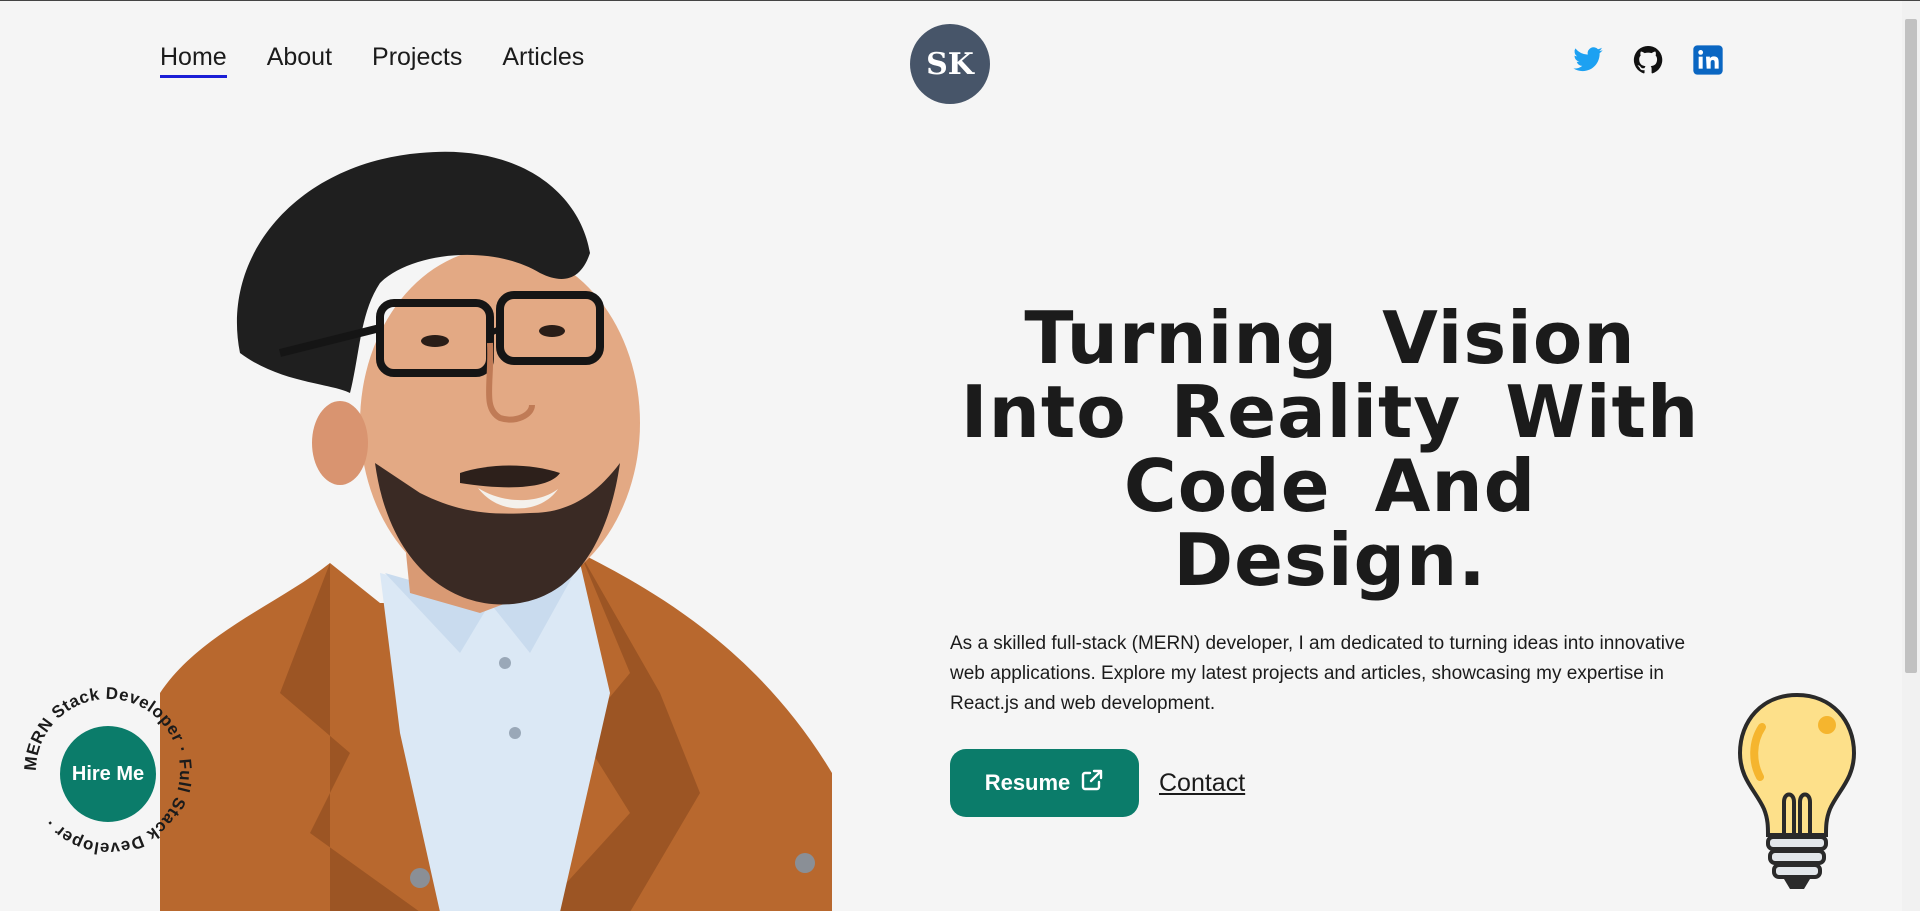 This screenshot has width=1920, height=911. I want to click on nav-home: Home, so click(193, 60).